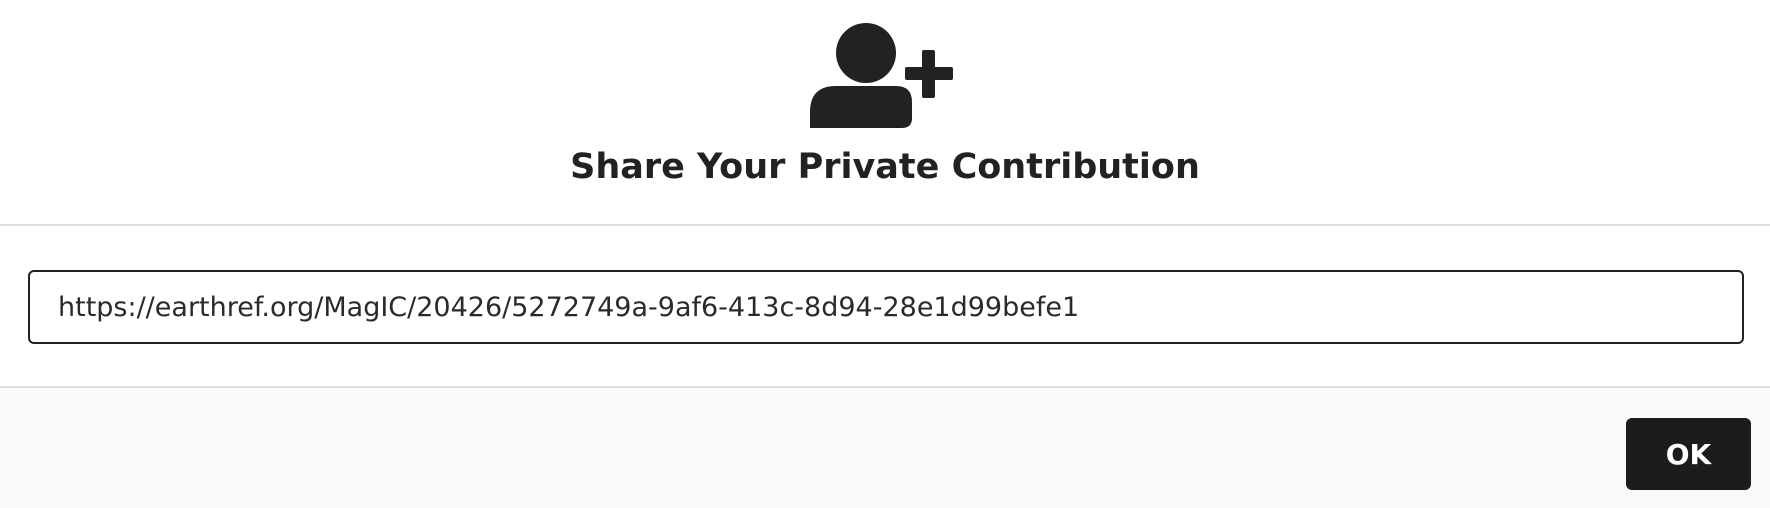  I want to click on ok-button: OK, so click(1688, 454).